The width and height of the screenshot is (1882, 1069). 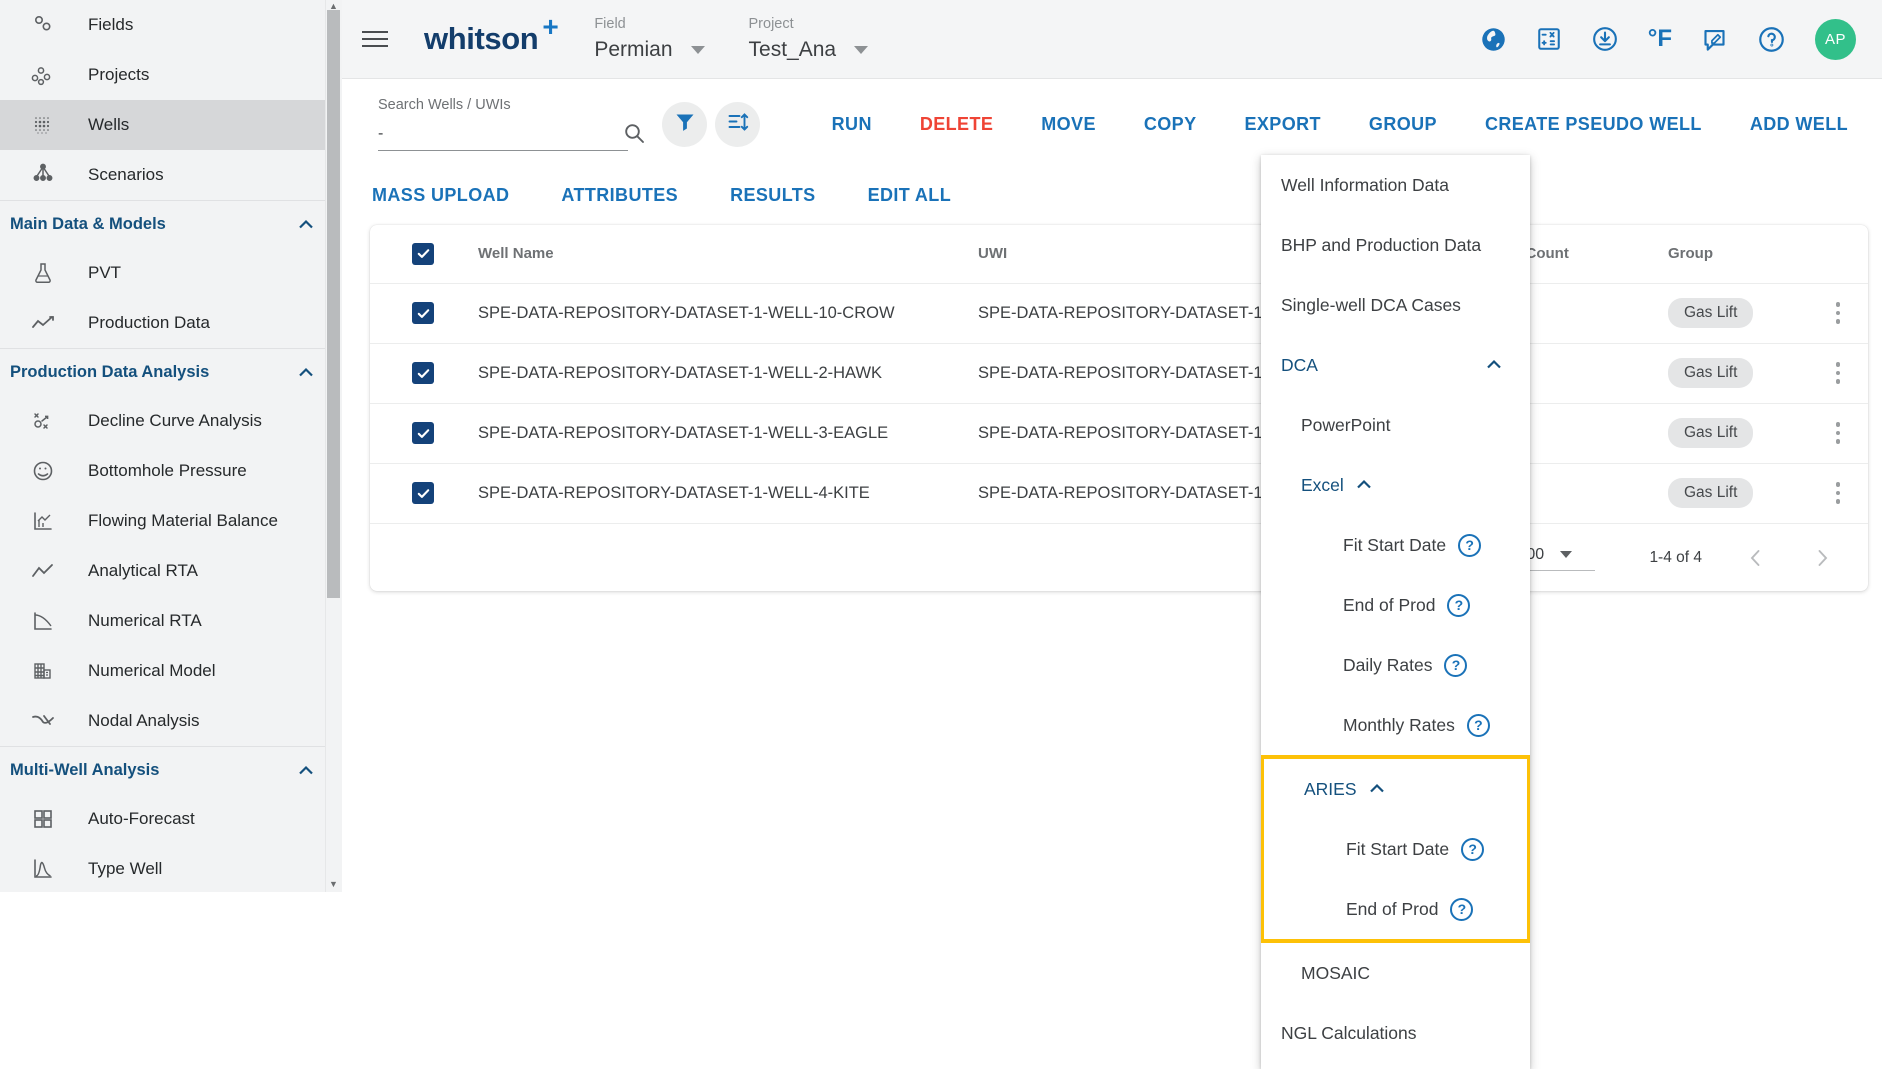 I want to click on sidebar-section-production-data-analysis: Production Data Analysis, so click(x=171, y=372).